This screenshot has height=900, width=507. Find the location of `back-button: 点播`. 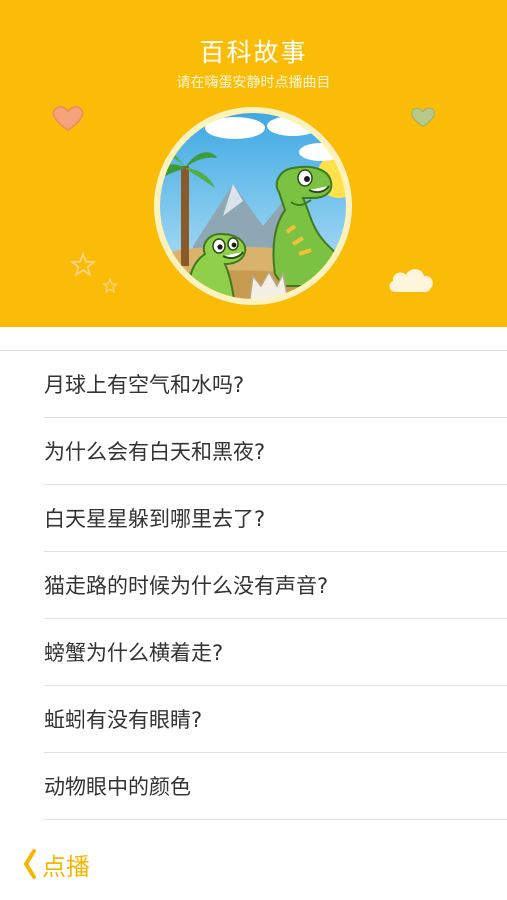

back-button: 点播 is located at coordinates (56, 864).